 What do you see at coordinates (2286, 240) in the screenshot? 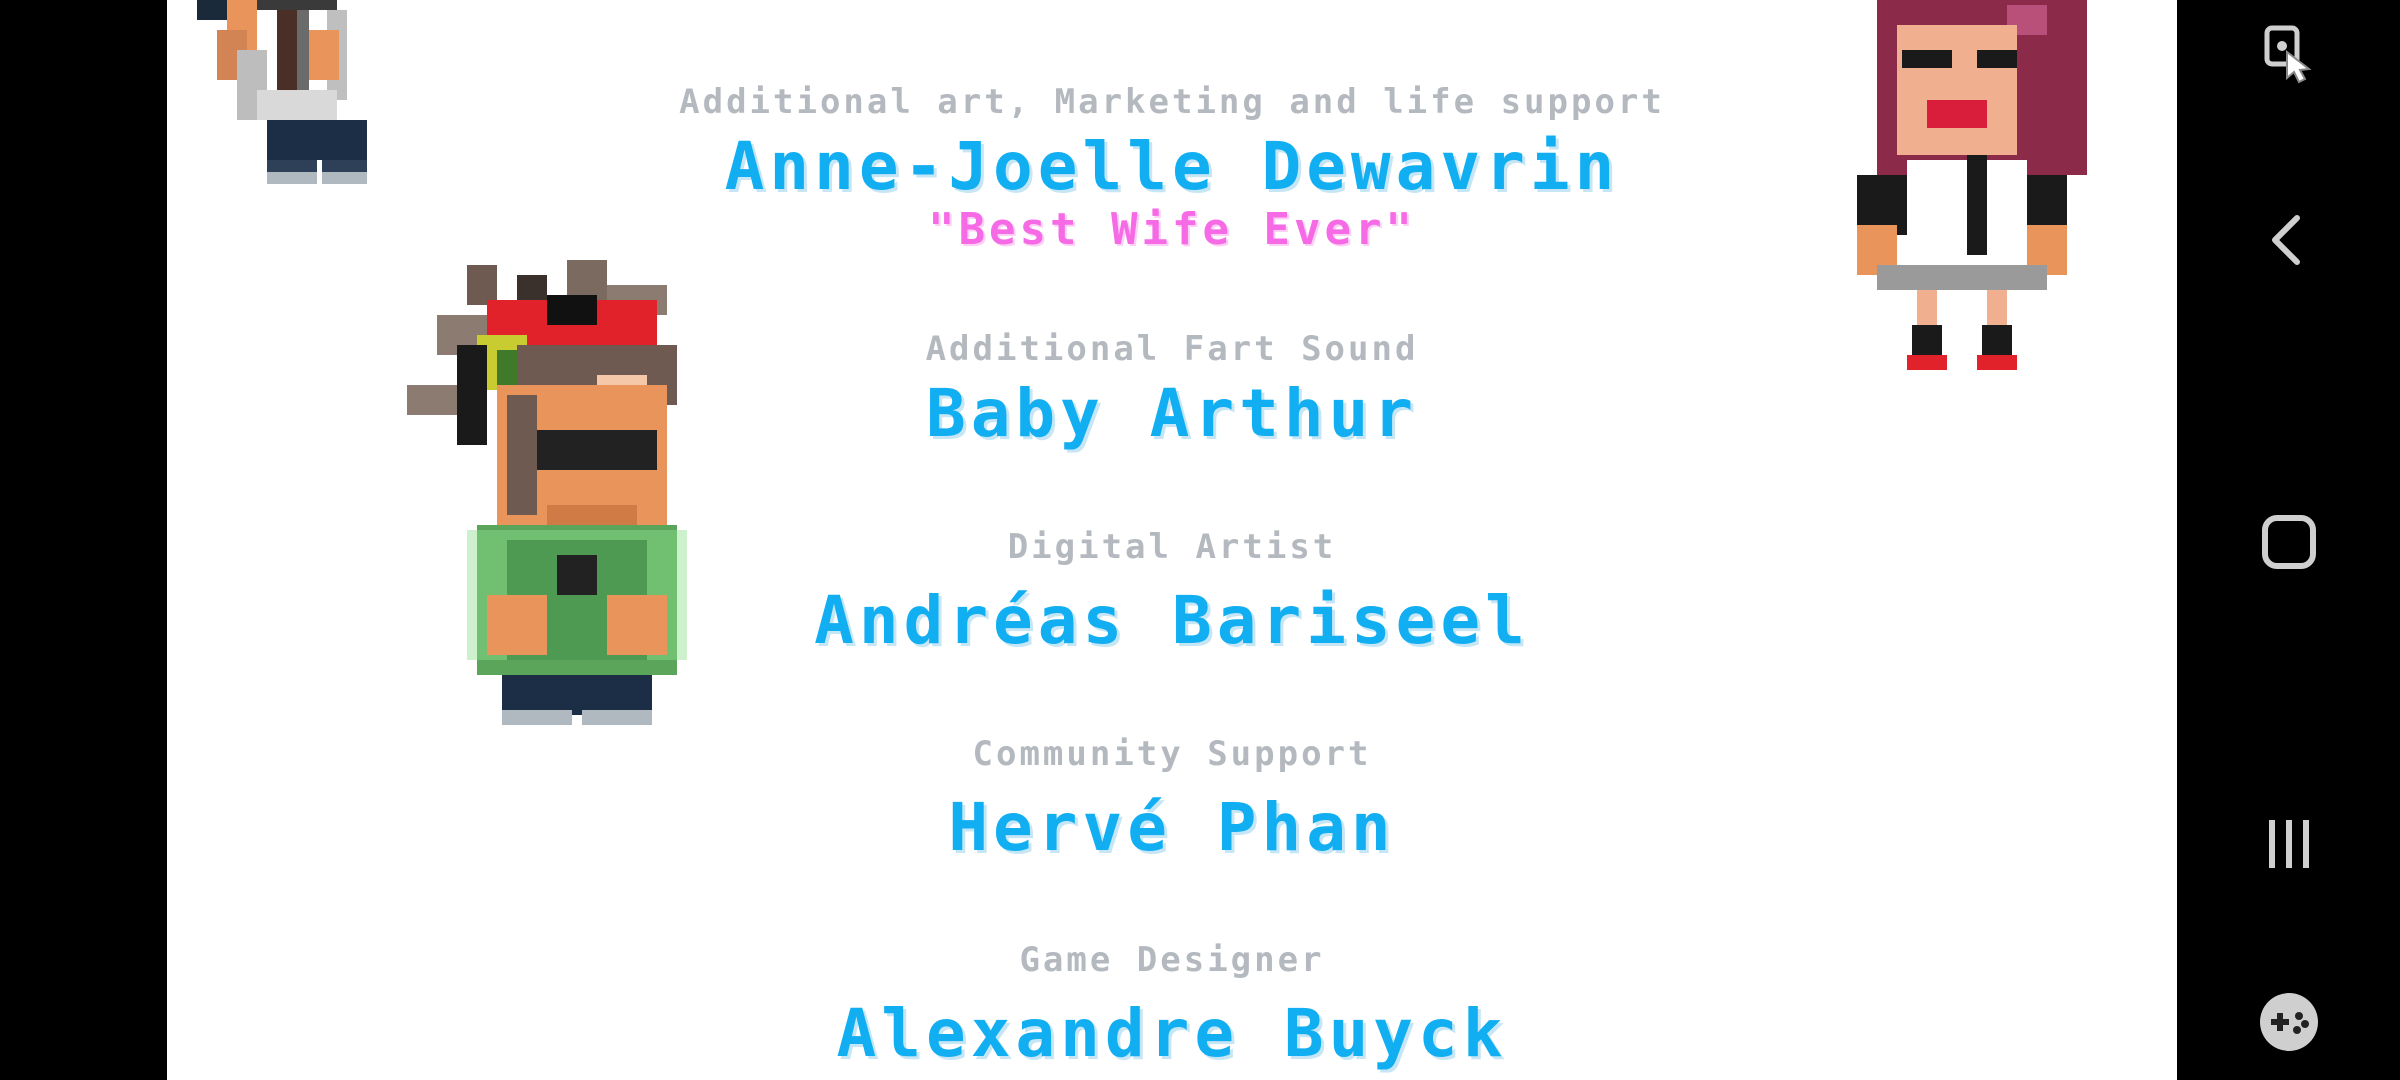
I see `back-chevron-icon` at bounding box center [2286, 240].